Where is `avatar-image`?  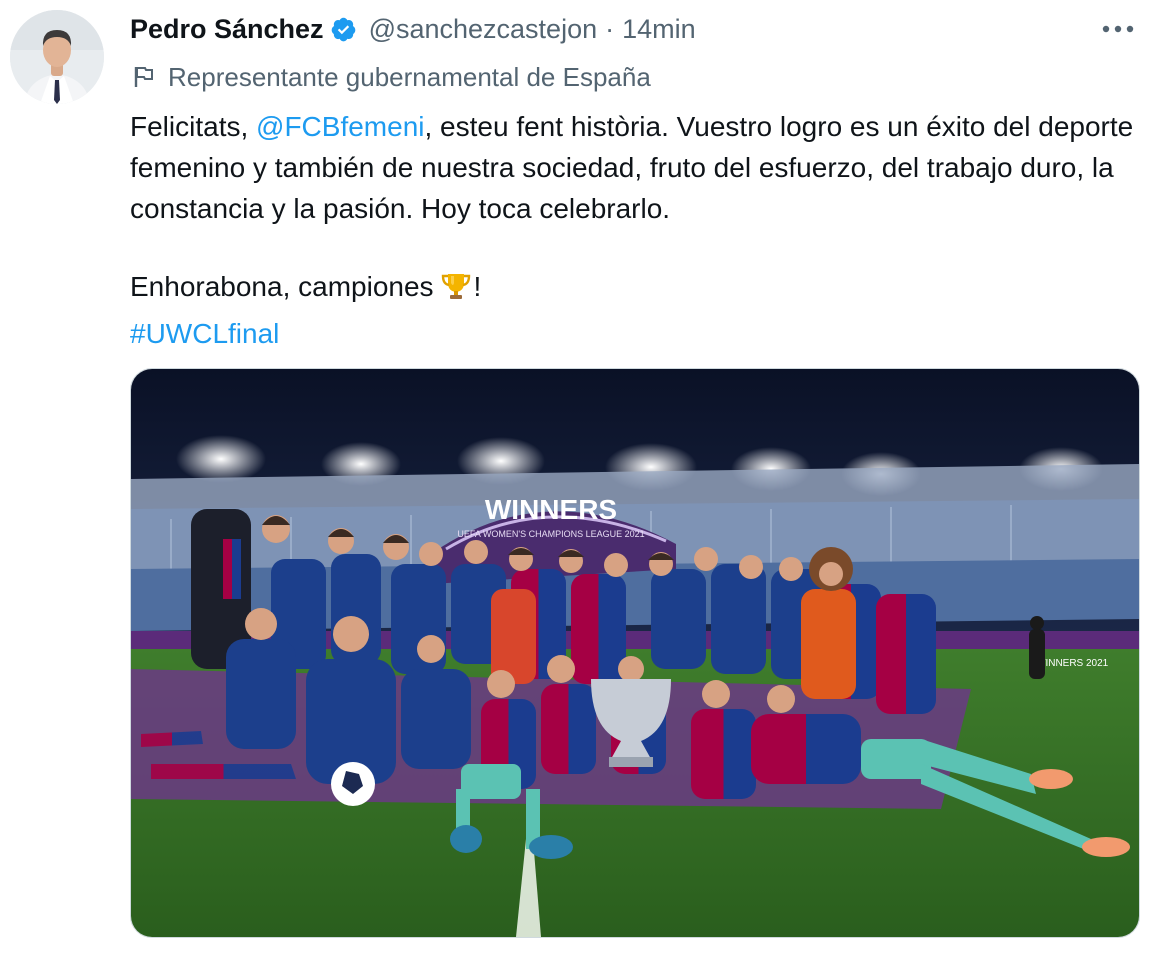 avatar-image is located at coordinates (57, 57).